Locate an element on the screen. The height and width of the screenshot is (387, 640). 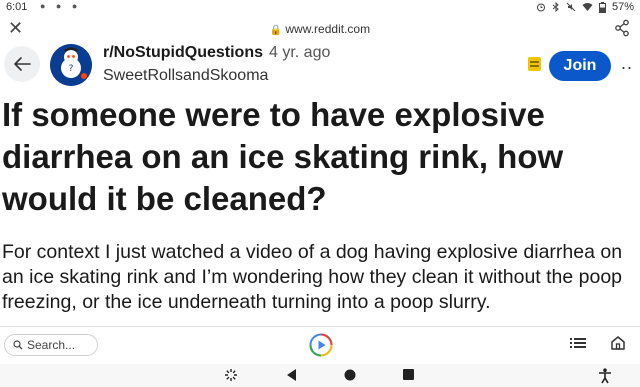
back-button is located at coordinates (22, 64).